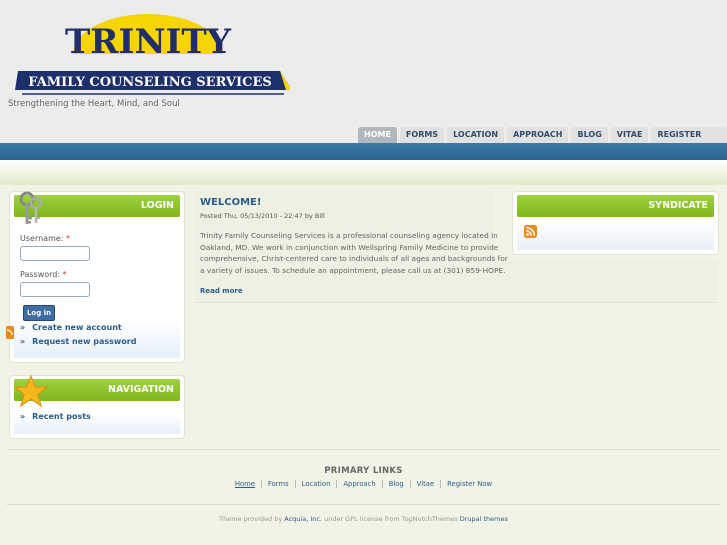  What do you see at coordinates (615, 223) in the screenshot?
I see `syndicate-block: SYNDICATE` at bounding box center [615, 223].